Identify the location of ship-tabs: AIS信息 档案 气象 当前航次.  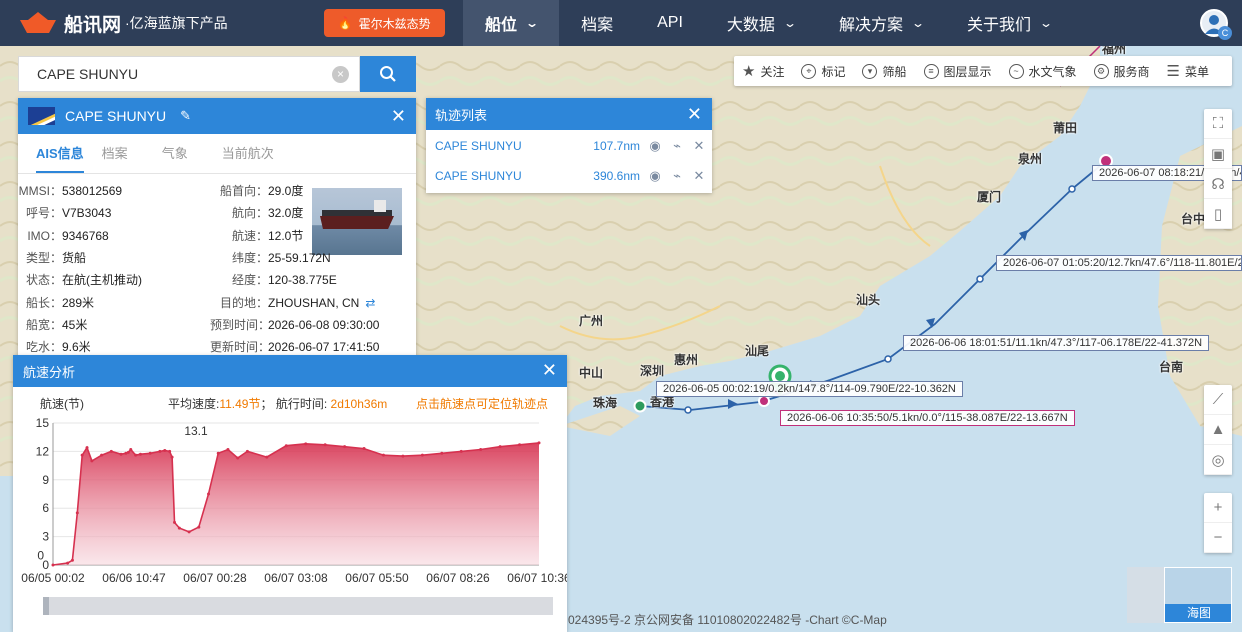
(217, 154).